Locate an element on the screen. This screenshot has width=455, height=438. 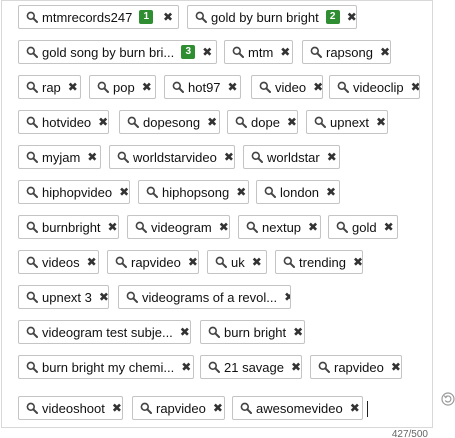
tag-chip-videograms-of-a-revol: videograms of a revol...✖ is located at coordinates (204, 297).